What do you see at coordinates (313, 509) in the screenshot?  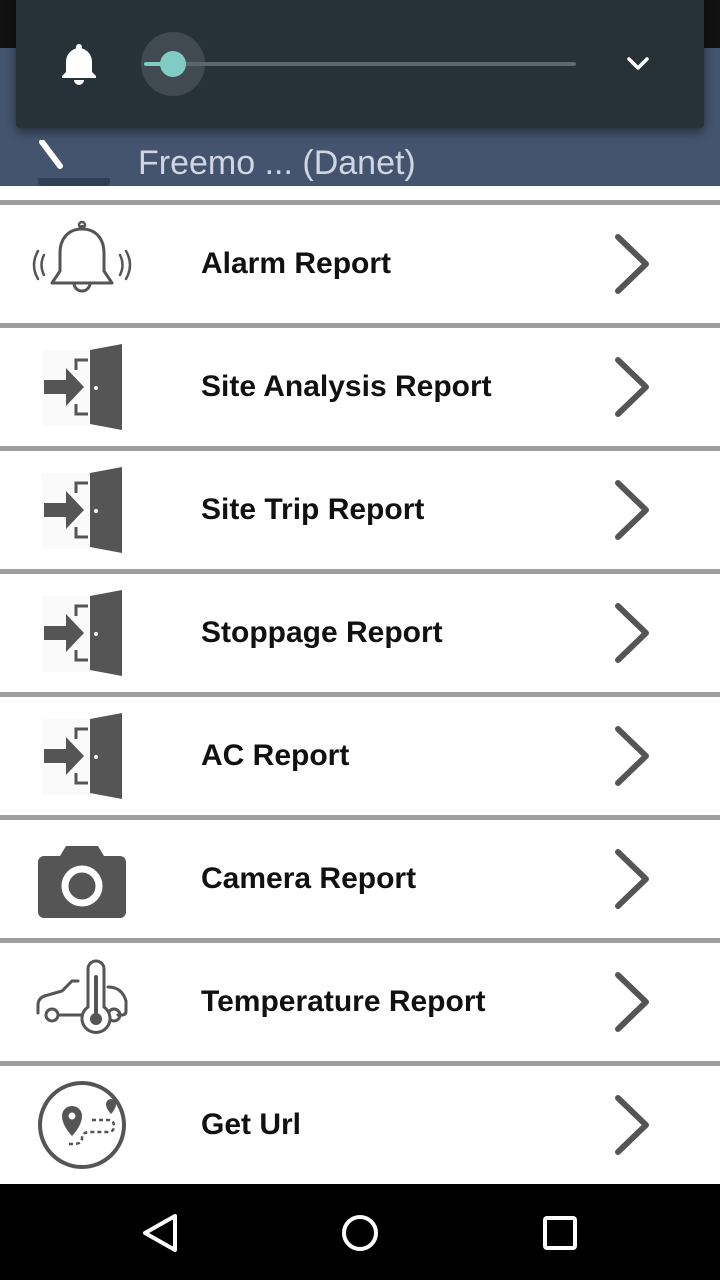 I see `list-item-label: Site Trip Report` at bounding box center [313, 509].